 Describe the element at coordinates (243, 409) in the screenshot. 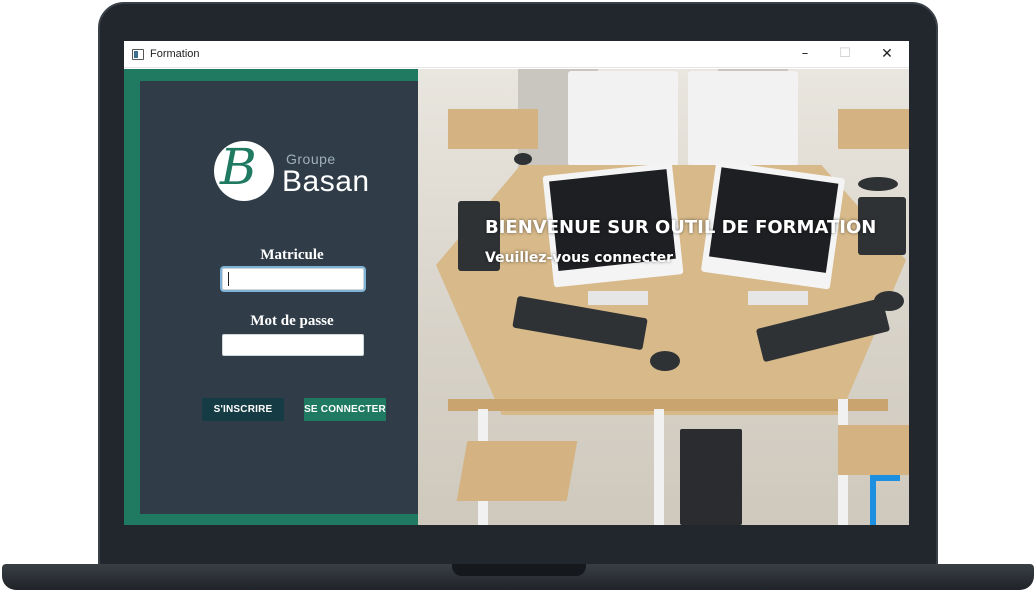

I see `register-button: S'INSCRIRE` at that location.